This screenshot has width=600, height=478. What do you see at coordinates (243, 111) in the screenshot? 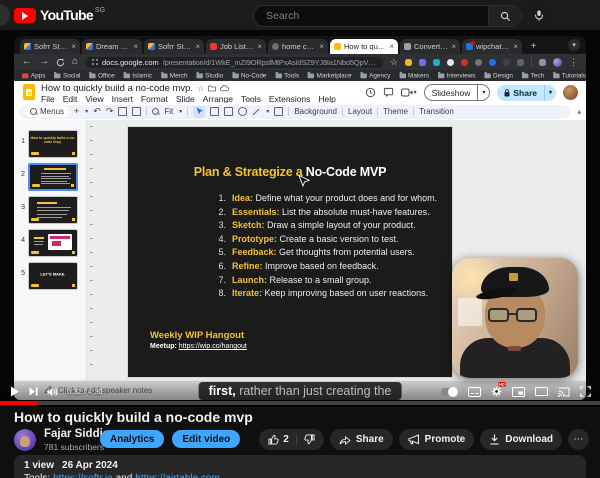
I see `insert-shape-icon` at bounding box center [243, 111].